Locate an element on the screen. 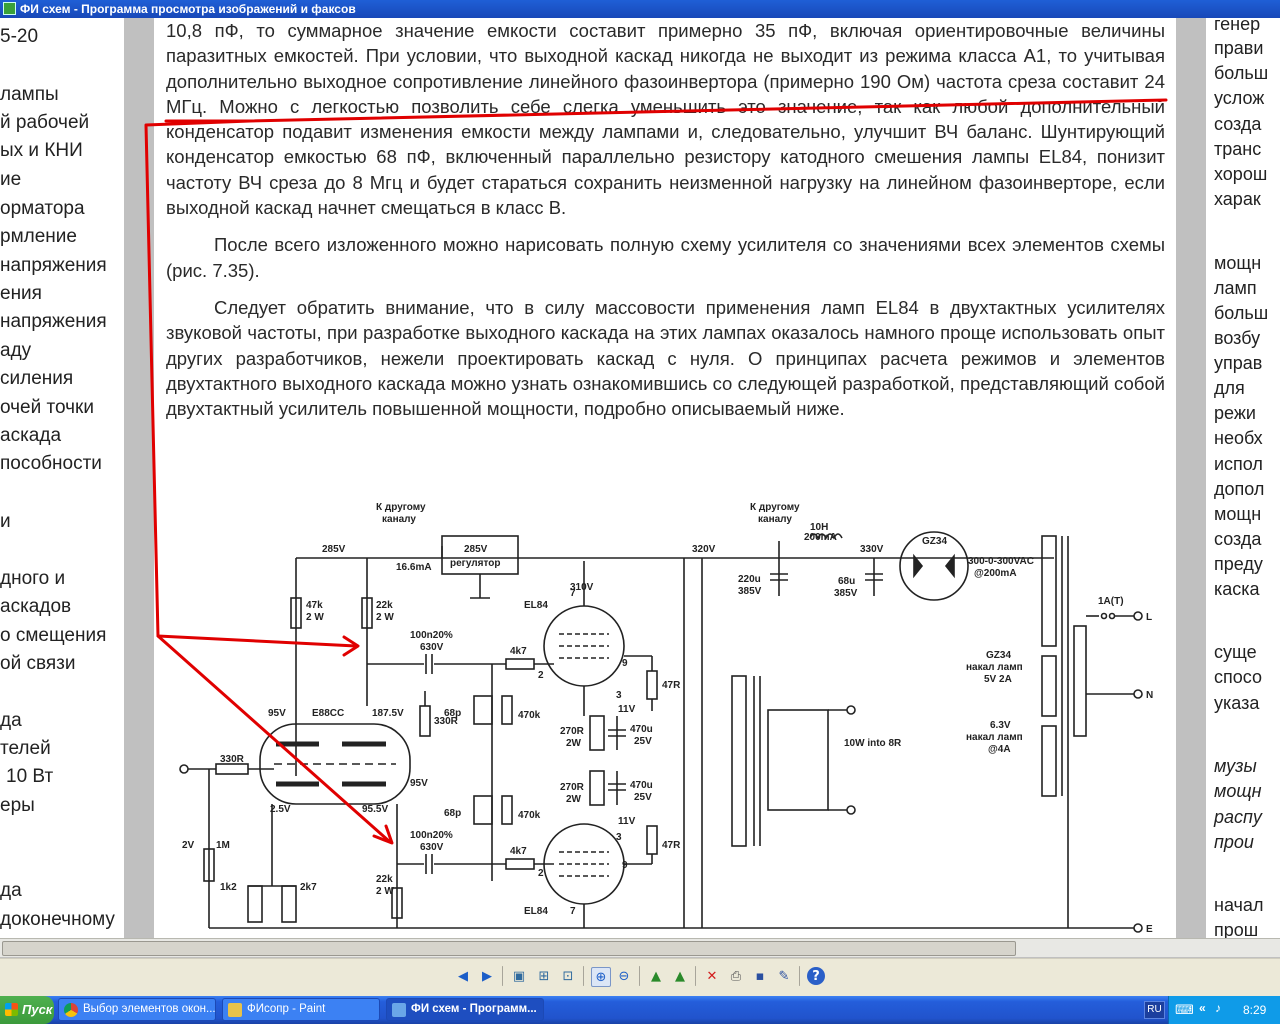  left-line: о смещения is located at coordinates (53, 635).